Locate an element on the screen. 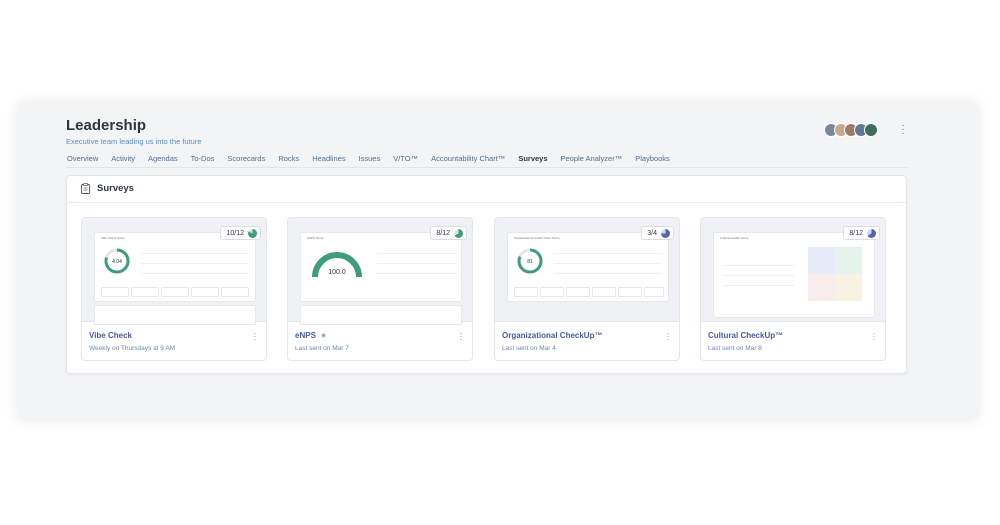  svg-text: 100.0 is located at coordinates (337, 272).